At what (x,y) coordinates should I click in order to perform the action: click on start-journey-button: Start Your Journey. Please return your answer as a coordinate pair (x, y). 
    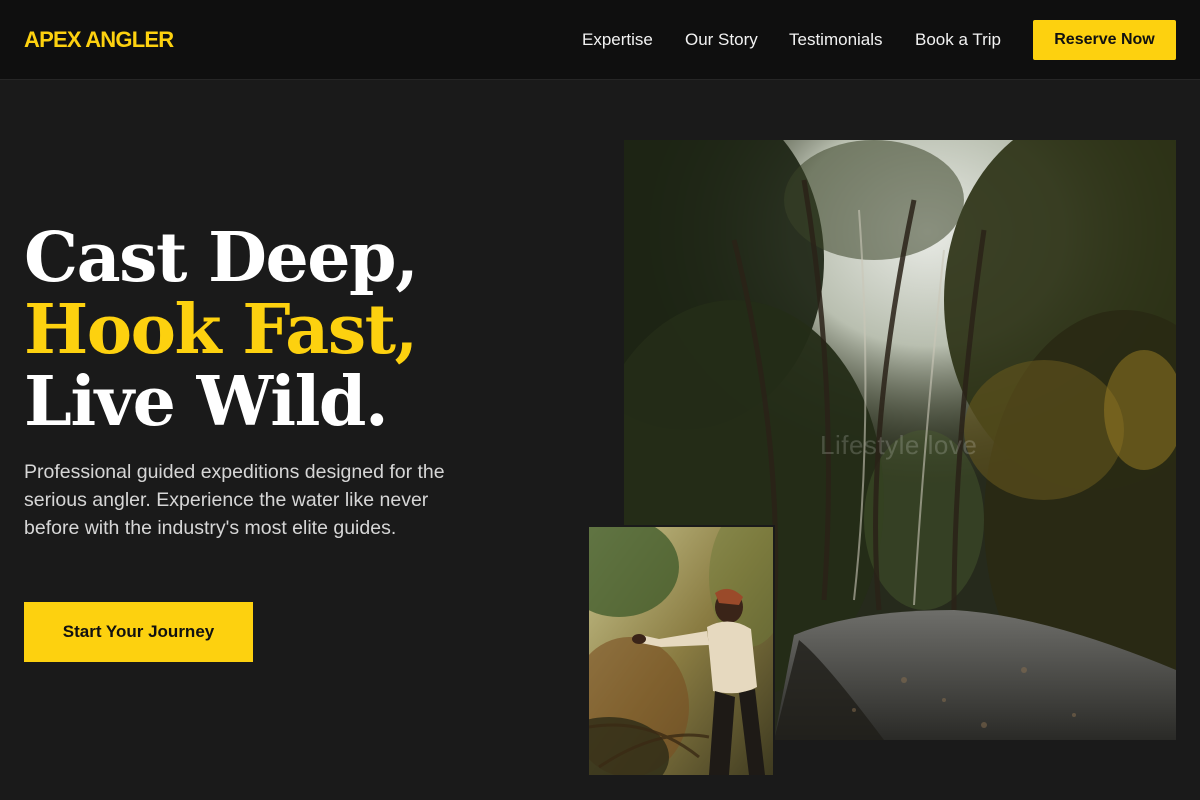
    Looking at the image, I should click on (138, 632).